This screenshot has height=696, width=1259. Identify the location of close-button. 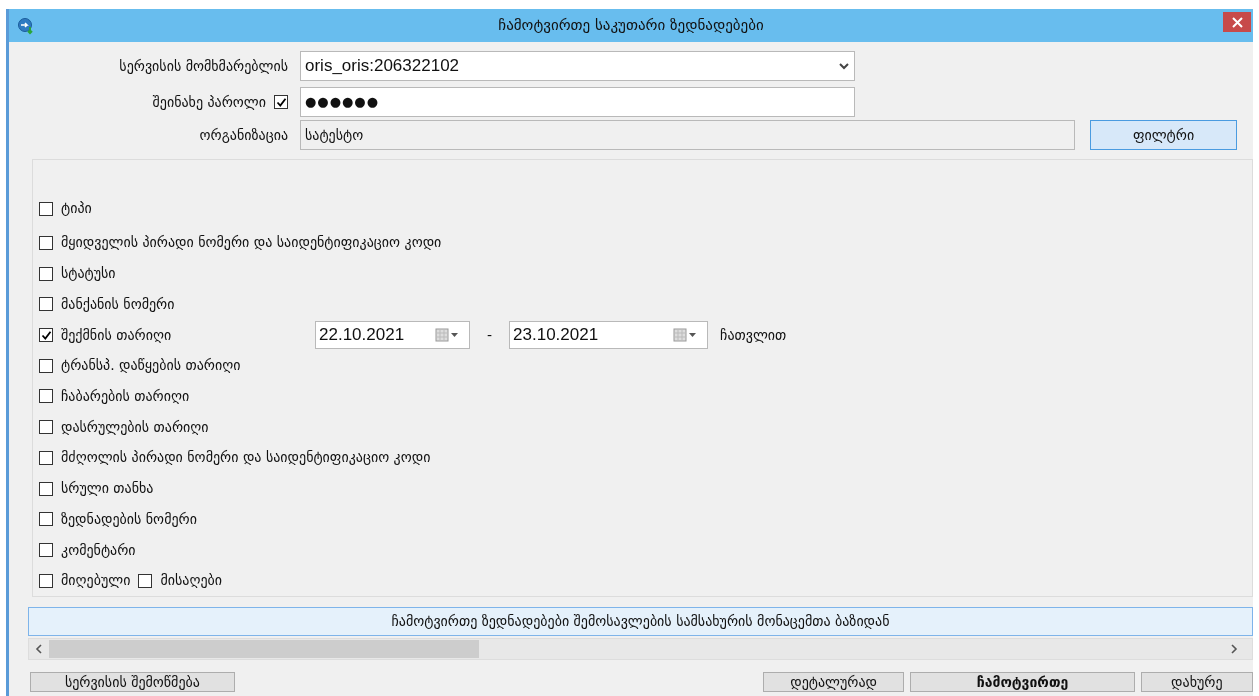
(1237, 22).